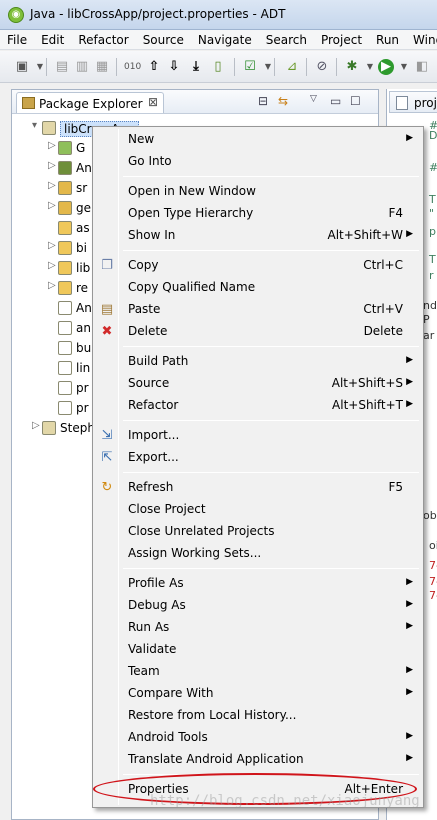 Image resolution: width=437 pixels, height=820 pixels. Describe the element at coordinates (352, 67) in the screenshot. I see `debug-icon: ✱` at that location.